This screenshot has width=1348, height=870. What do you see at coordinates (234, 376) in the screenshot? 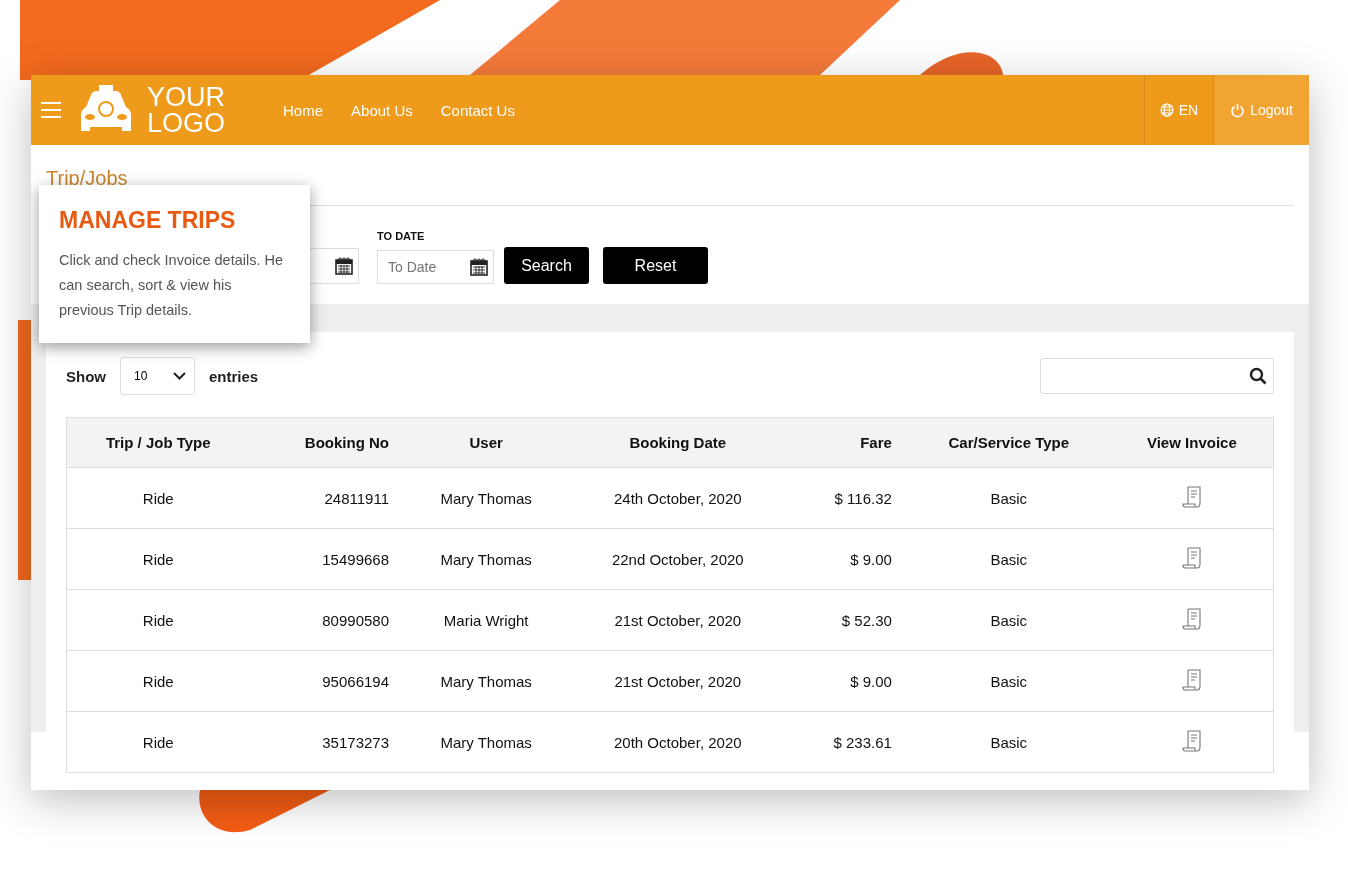
I see `entries-label: entries` at bounding box center [234, 376].